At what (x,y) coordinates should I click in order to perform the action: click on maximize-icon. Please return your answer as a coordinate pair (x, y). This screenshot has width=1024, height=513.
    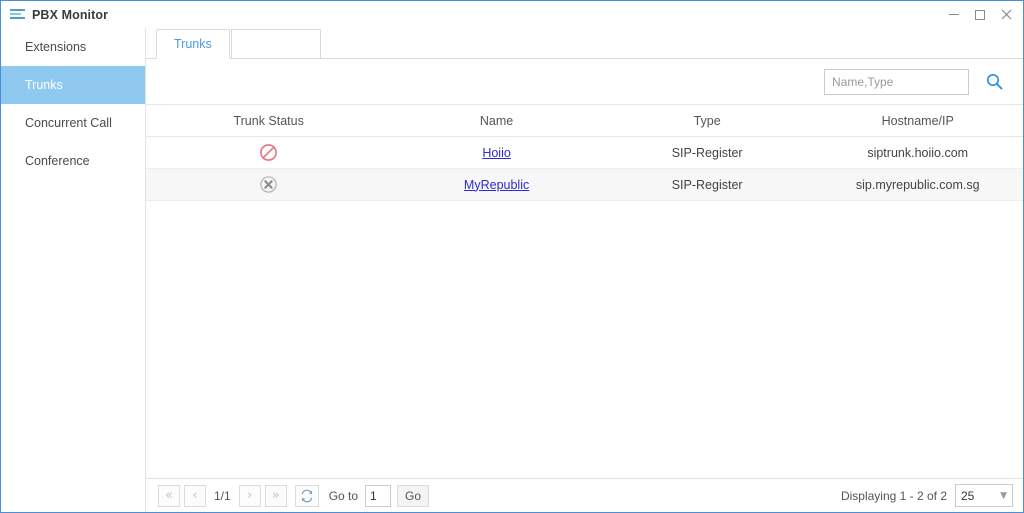
    Looking at the image, I should click on (980, 14).